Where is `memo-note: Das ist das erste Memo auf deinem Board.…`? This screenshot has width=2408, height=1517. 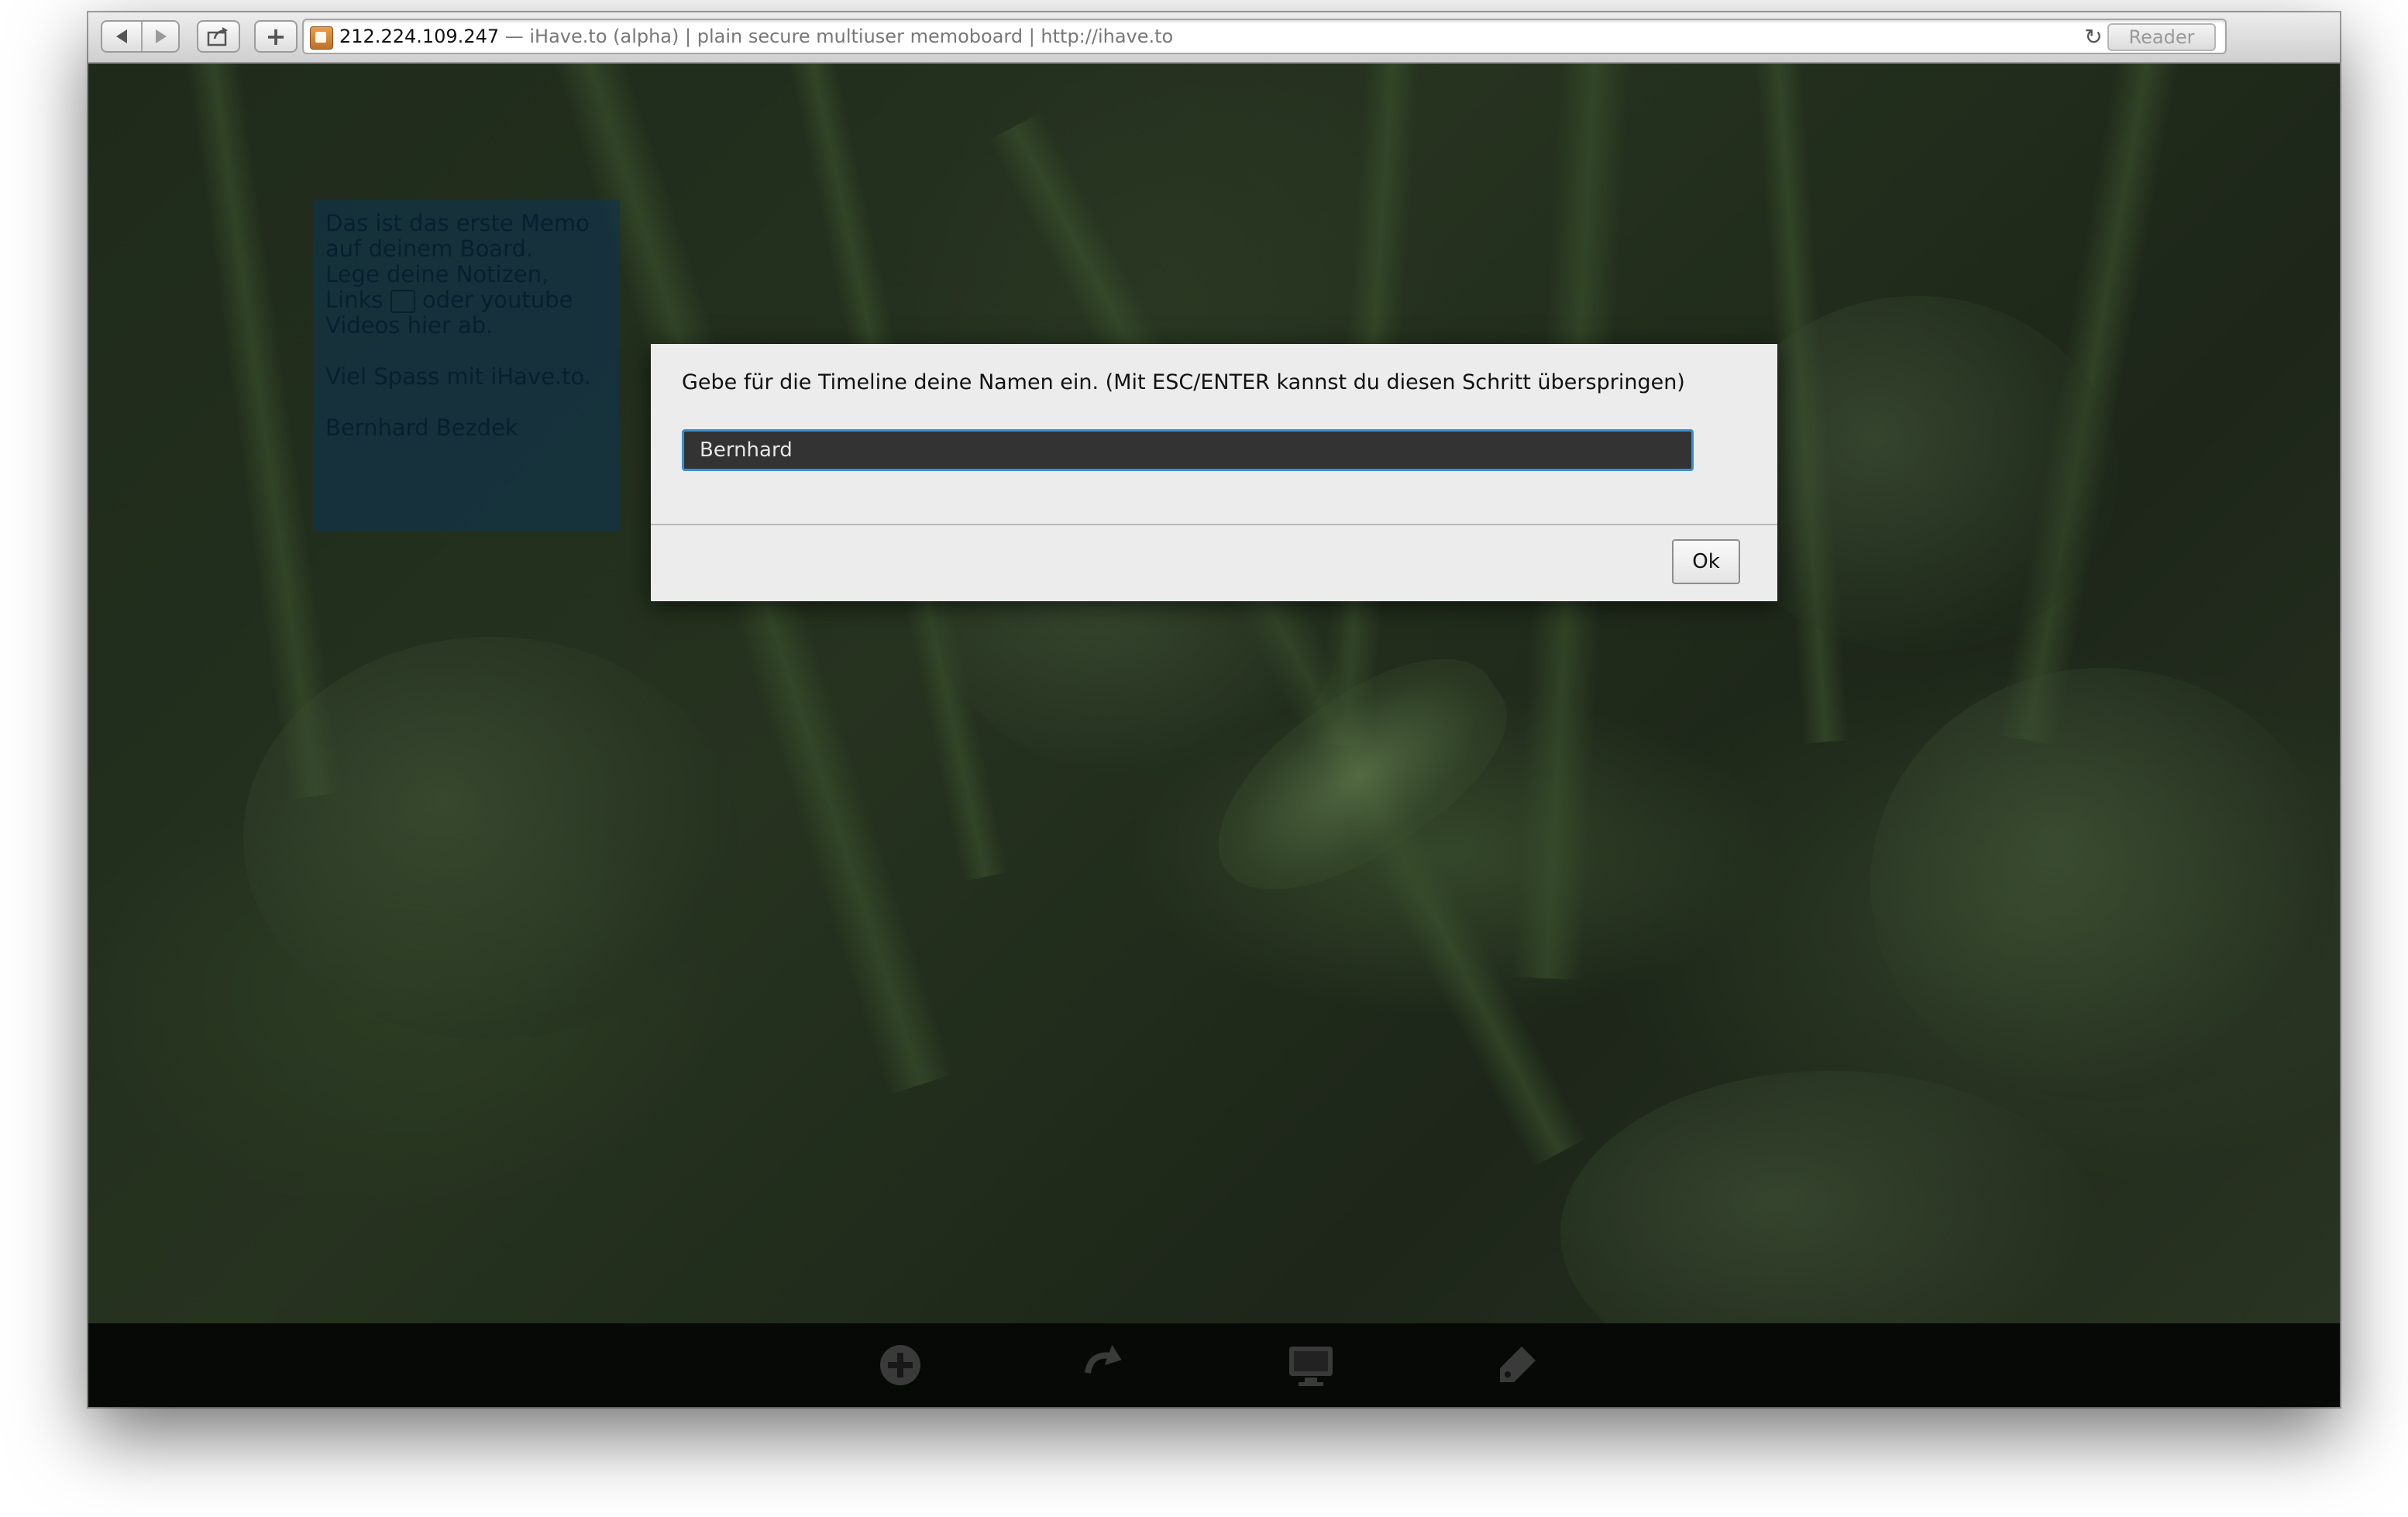 memo-note: Das ist das erste Memo auf deinem Board.… is located at coordinates (466, 365).